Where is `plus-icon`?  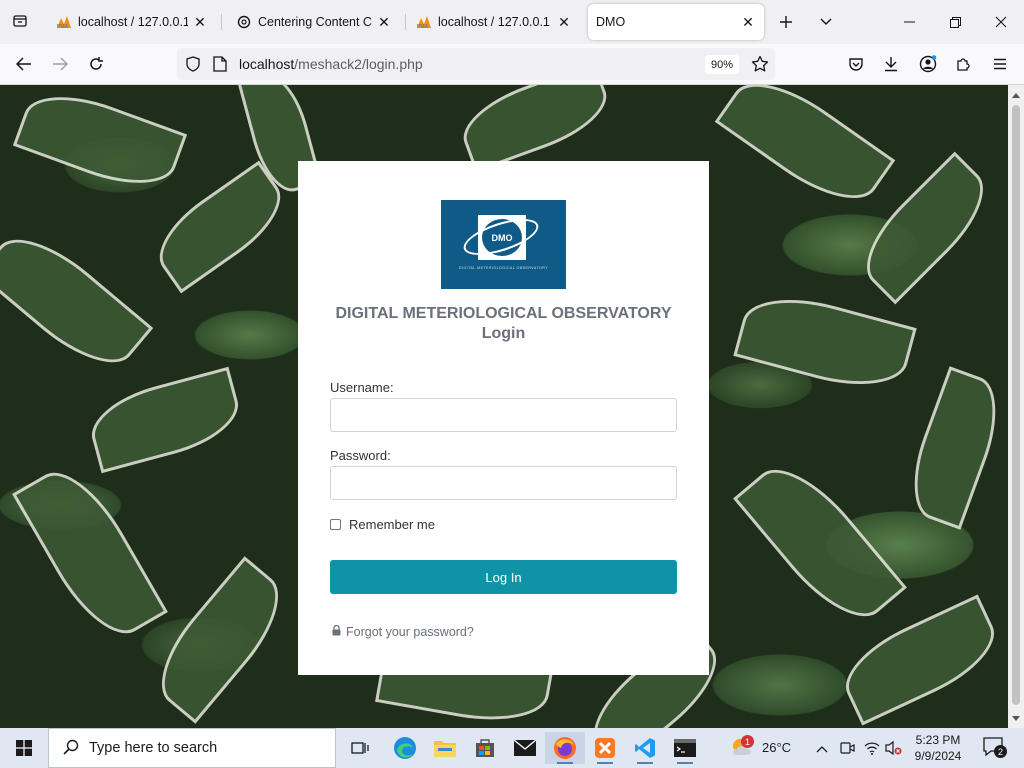
plus-icon is located at coordinates (786, 22).